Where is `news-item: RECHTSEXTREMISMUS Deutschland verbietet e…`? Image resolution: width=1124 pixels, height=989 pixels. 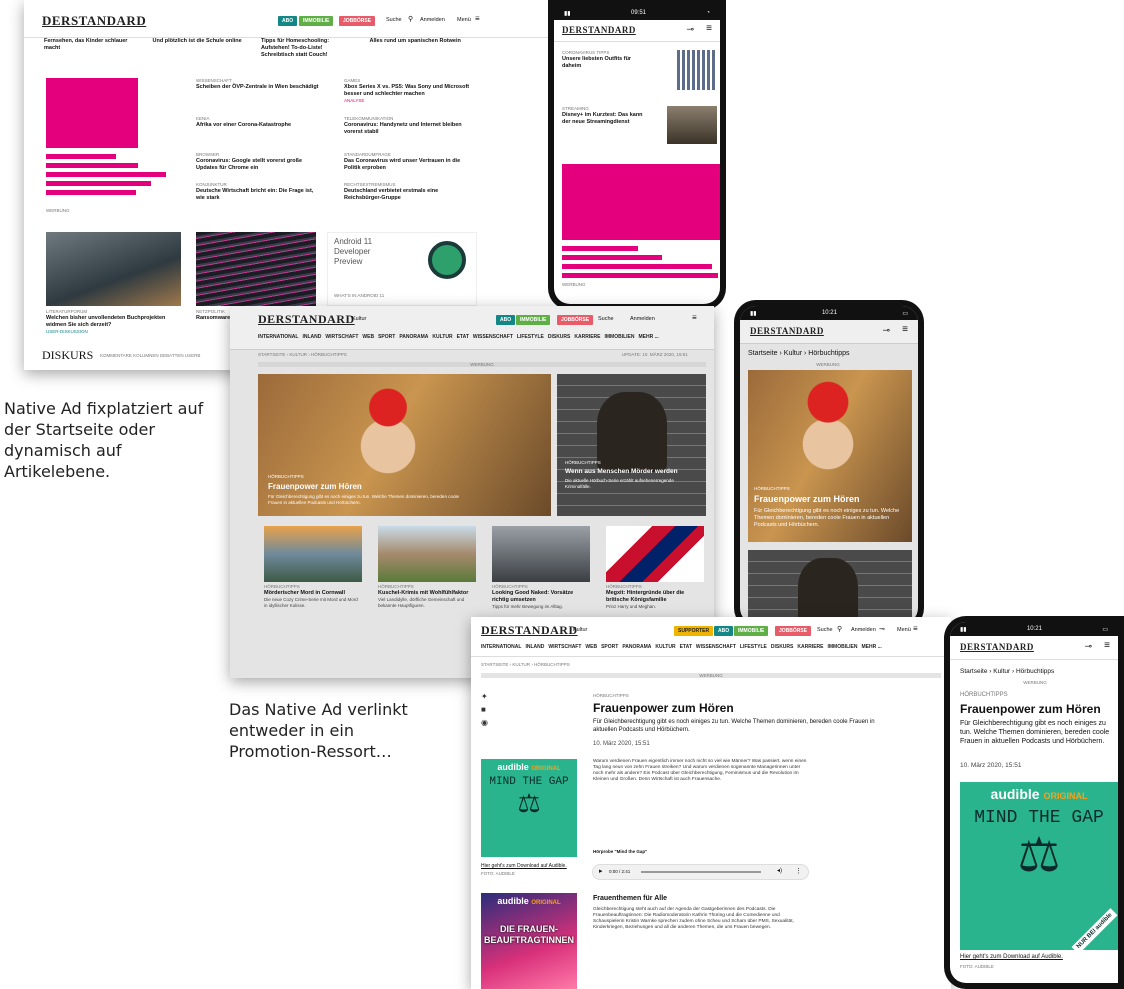
news-item: RECHTSEXTREMISMUS Deutschland verbietet e… is located at coordinates (409, 192).